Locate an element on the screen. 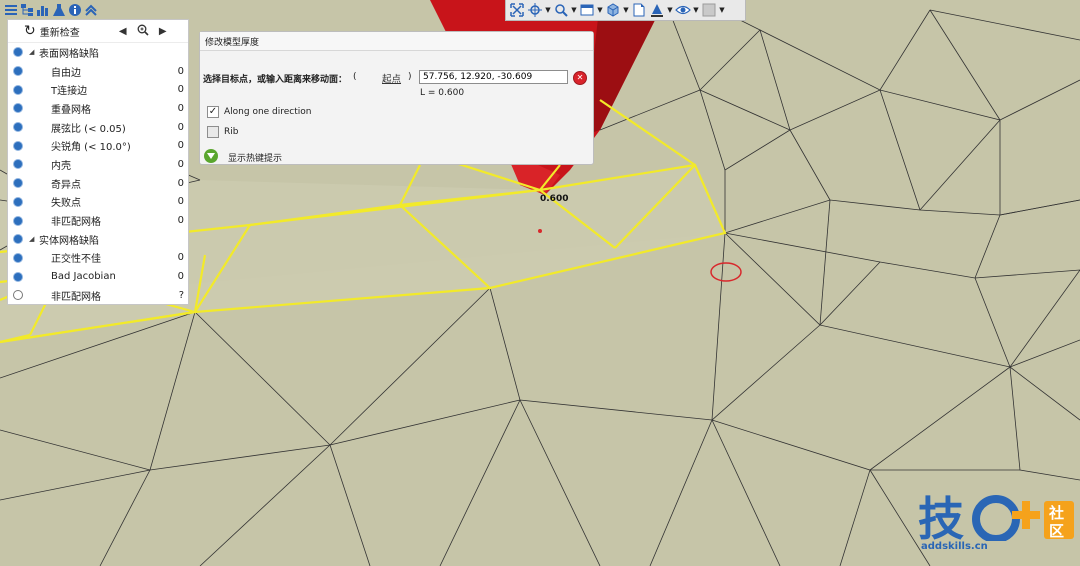  surface-mesh-category: ◢ 表面网格缺陷 is located at coordinates (98, 52).